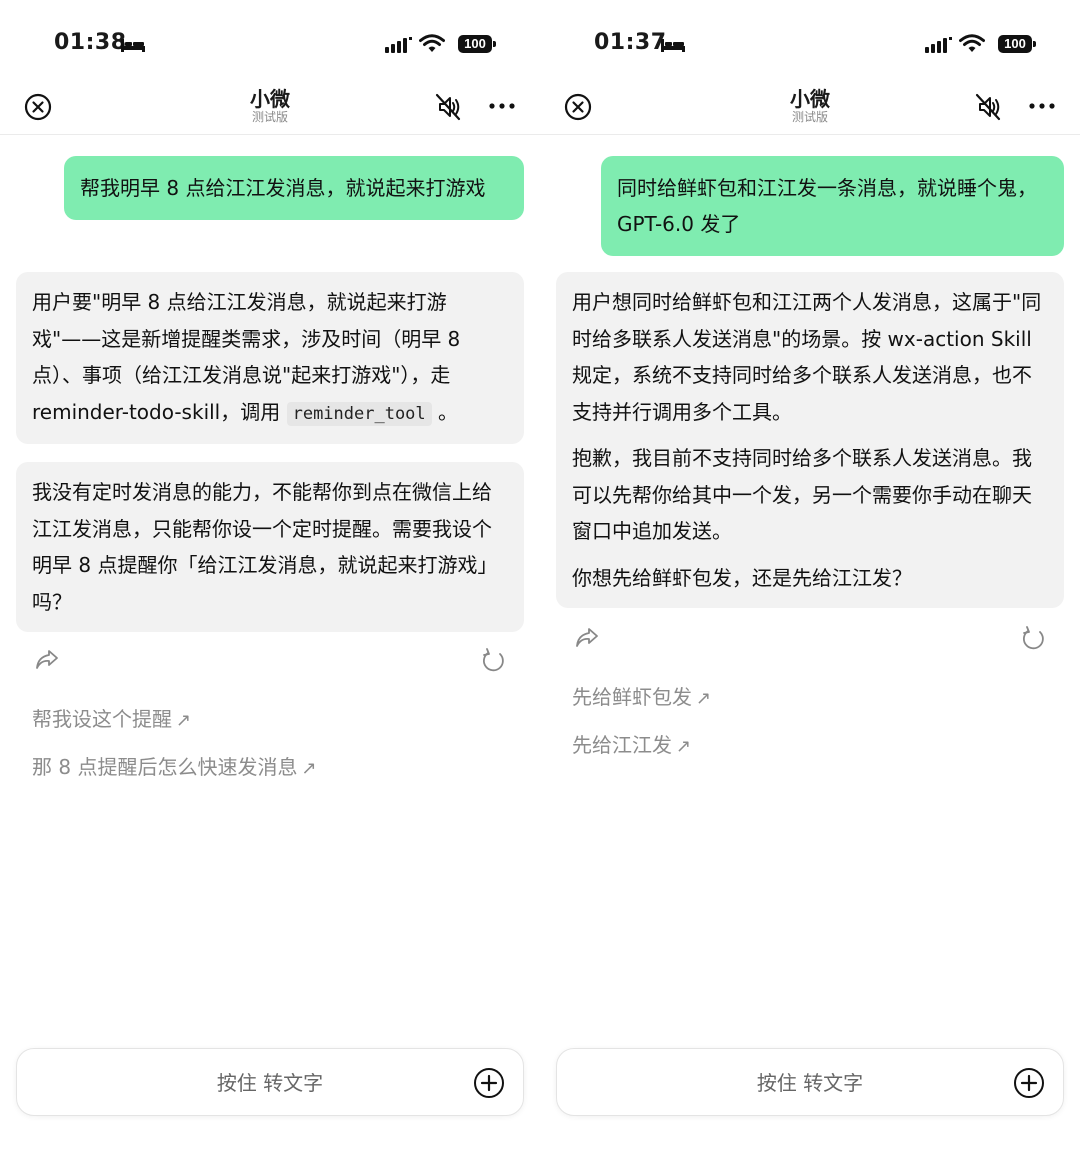  I want to click on suggestion-label: 帮我设这个提醒, so click(102, 719).